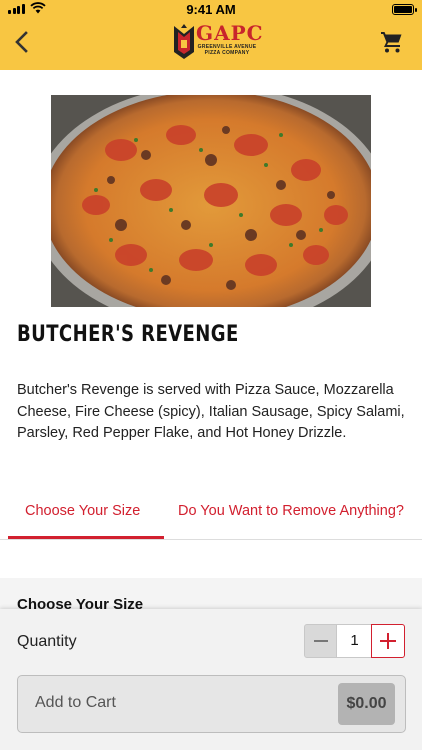 The height and width of the screenshot is (750, 422). Describe the element at coordinates (211, 704) in the screenshot. I see `add-to-cart-button: Add to Cart $0.00` at that location.